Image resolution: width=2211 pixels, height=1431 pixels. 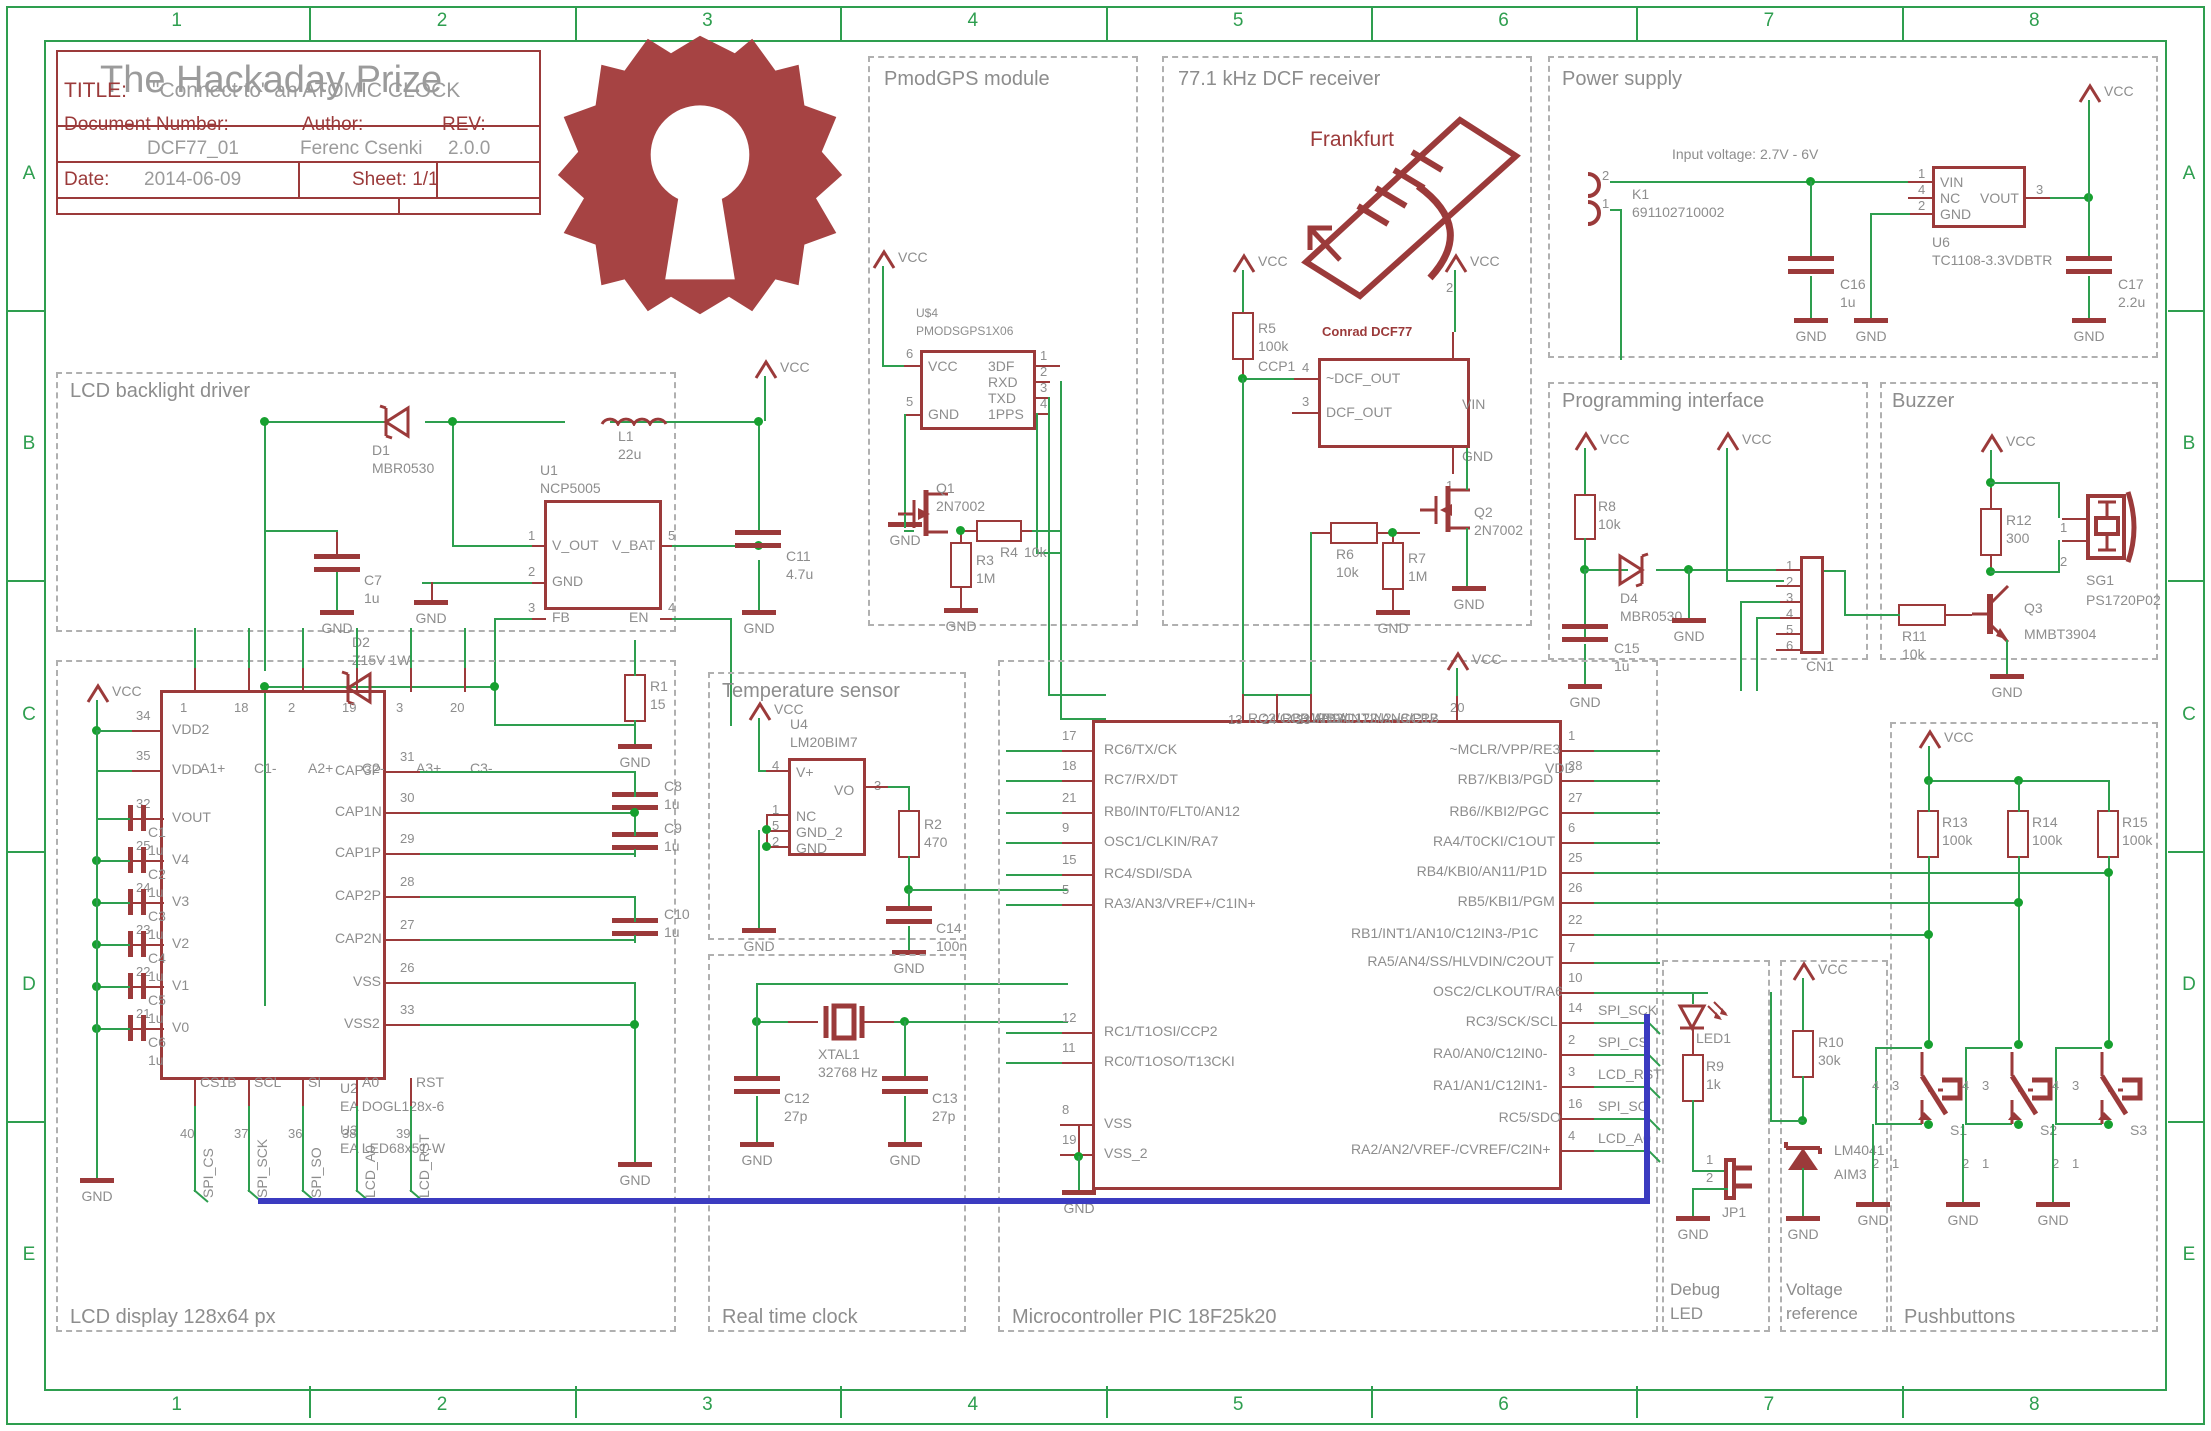 What do you see at coordinates (1695, 1289) in the screenshot?
I see `block-title-debug-led-1: Debug` at bounding box center [1695, 1289].